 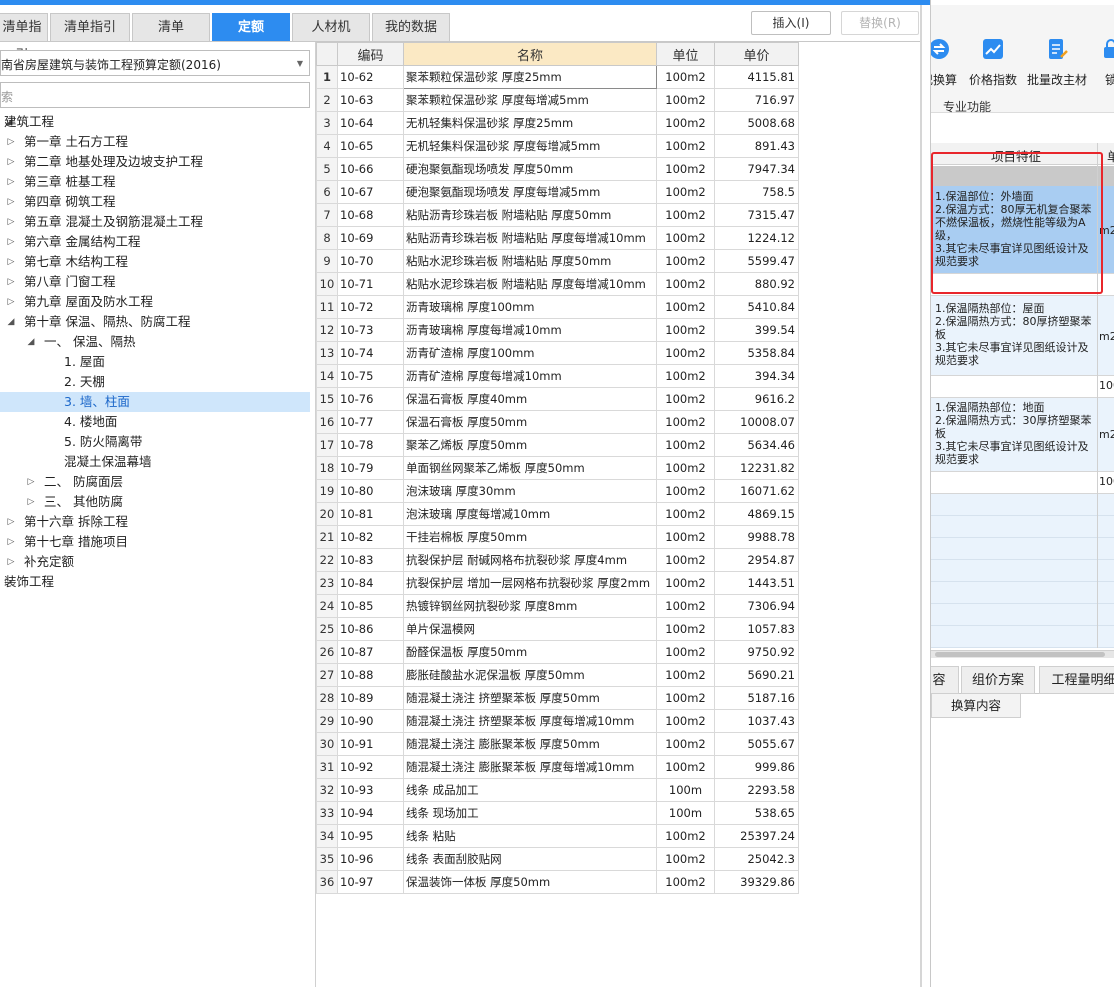 I want to click on grid-header-name: 名称, so click(x=530, y=54).